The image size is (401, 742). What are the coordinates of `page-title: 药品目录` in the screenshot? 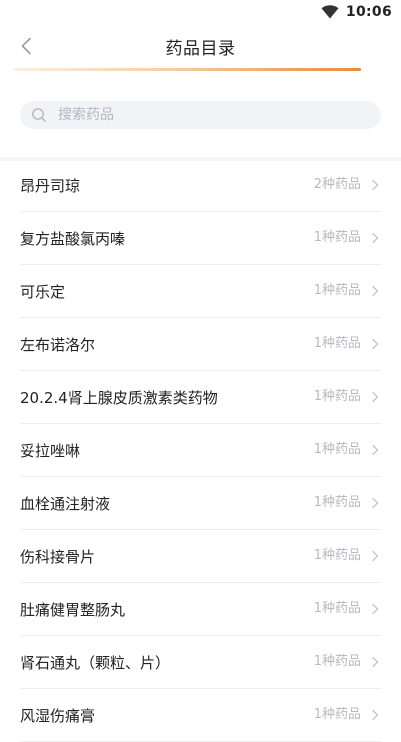 It's located at (200, 49).